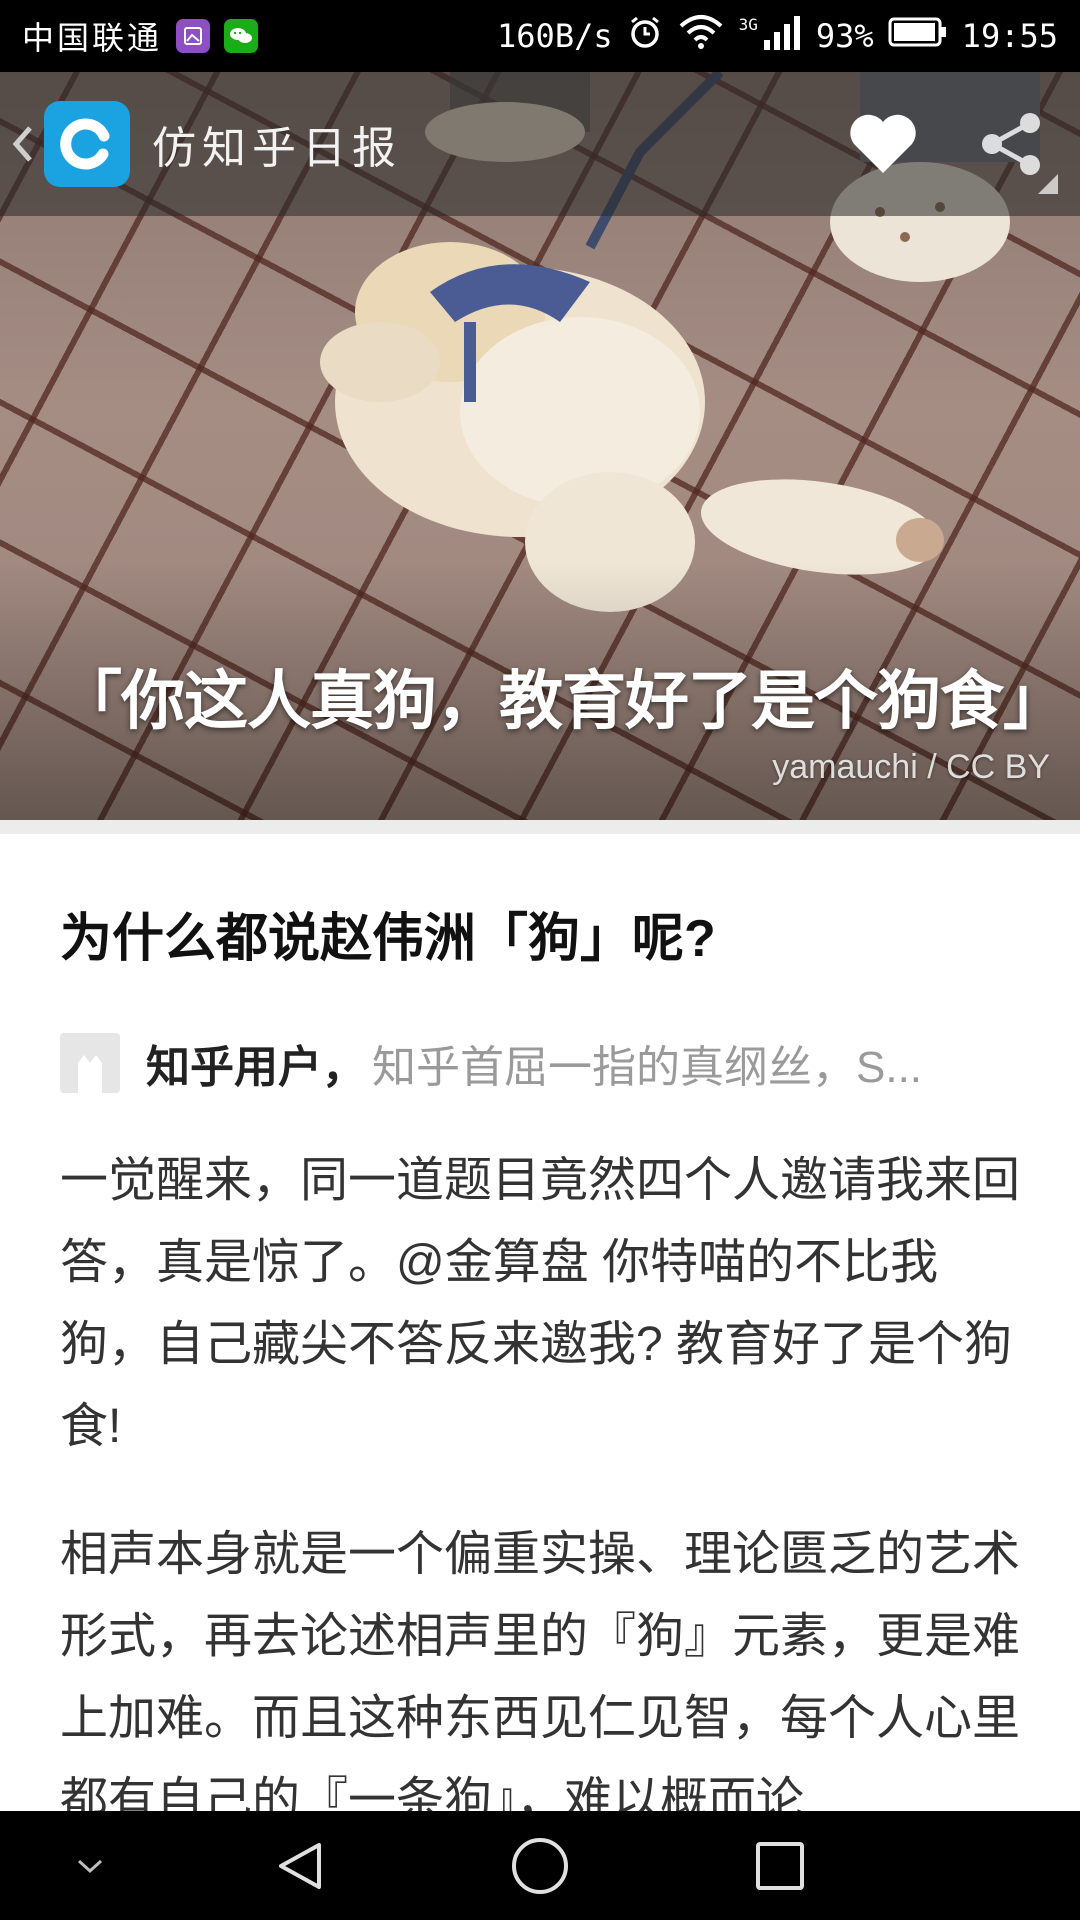 This screenshot has width=1080, height=1920. I want to click on chevron-down-icon, so click(90, 1866).